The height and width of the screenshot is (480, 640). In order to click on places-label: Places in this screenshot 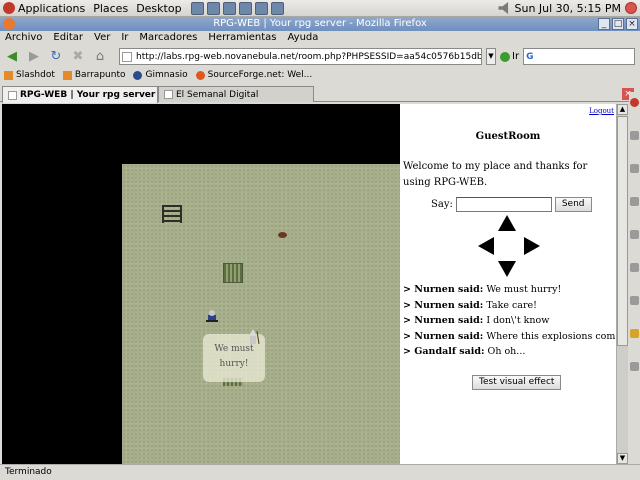, I will do `click(111, 8)`.